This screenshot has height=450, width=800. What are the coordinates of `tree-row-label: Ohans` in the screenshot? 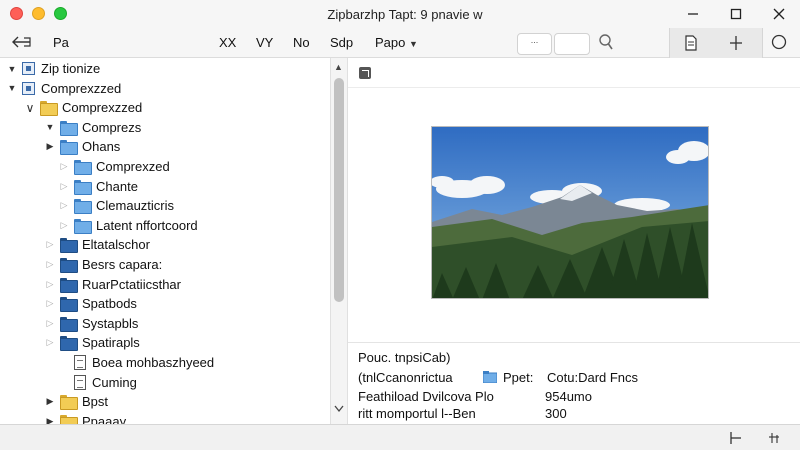 It's located at (101, 147).